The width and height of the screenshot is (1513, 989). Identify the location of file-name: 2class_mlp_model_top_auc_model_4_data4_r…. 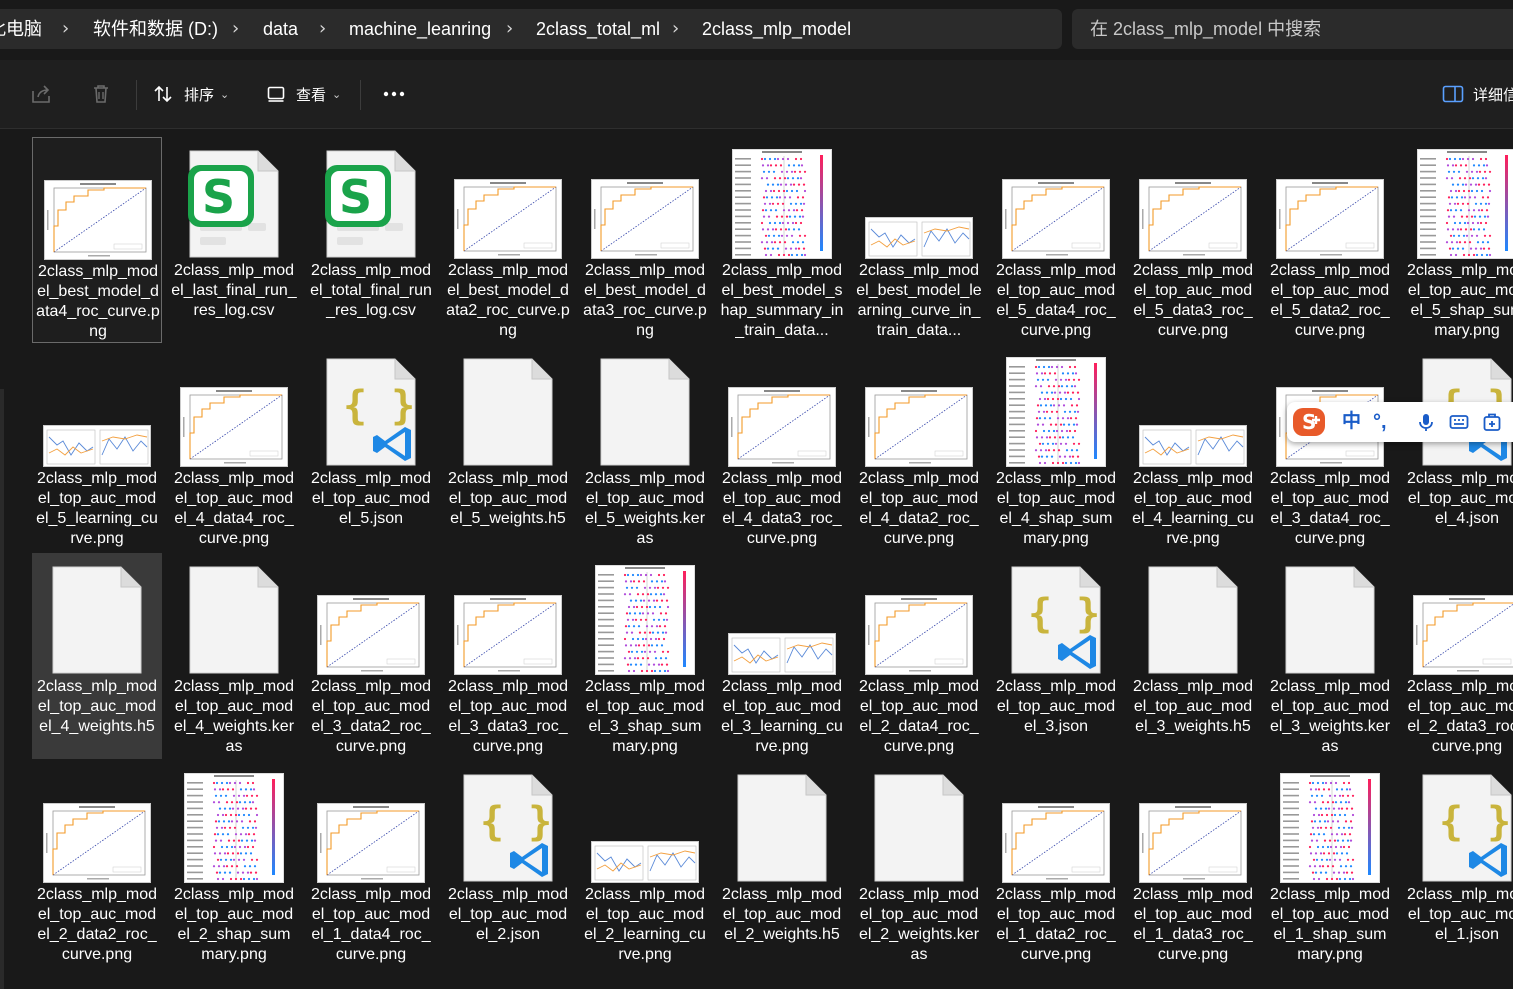
(234, 509).